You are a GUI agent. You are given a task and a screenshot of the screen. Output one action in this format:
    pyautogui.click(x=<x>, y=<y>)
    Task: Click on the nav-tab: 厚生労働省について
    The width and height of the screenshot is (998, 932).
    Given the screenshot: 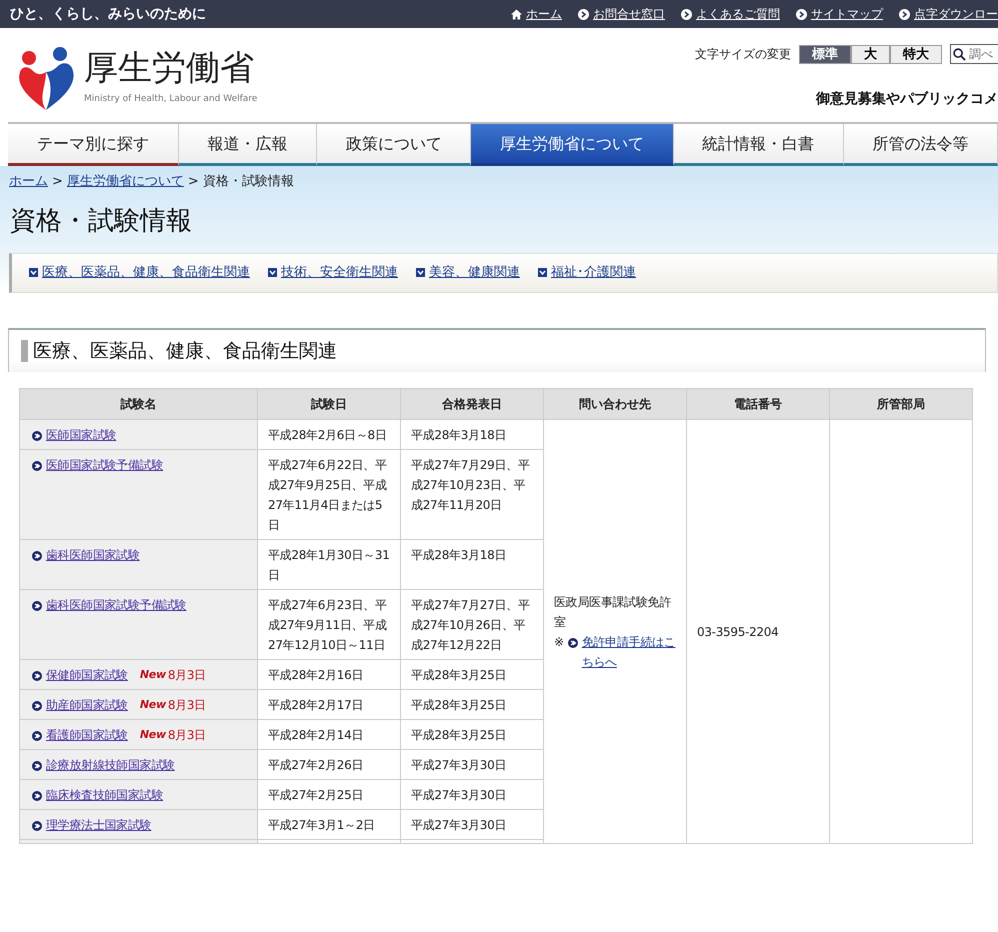 What is the action you would take?
    pyautogui.click(x=572, y=145)
    